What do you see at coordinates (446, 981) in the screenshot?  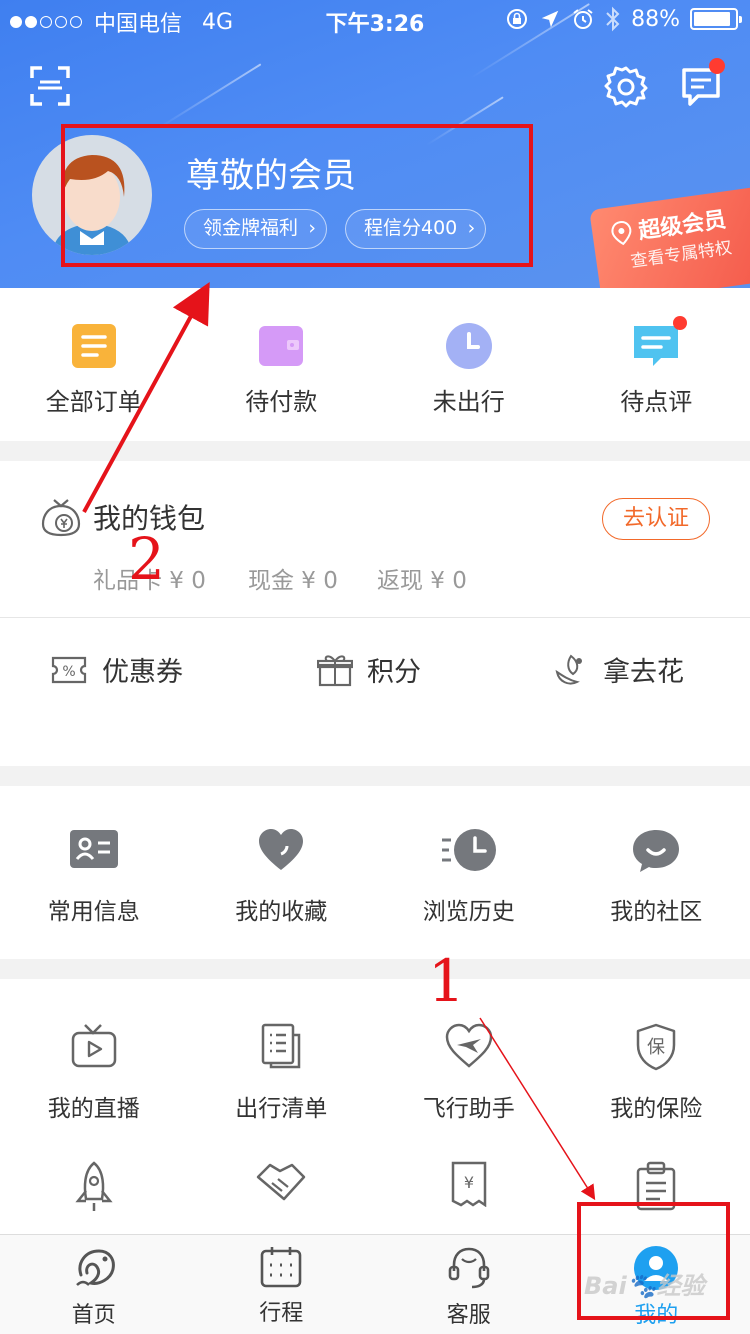 I see `annotation-step-1: 1` at bounding box center [446, 981].